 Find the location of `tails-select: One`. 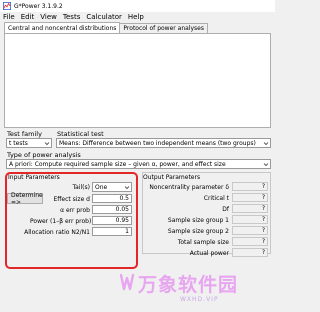

tails-select: One is located at coordinates (112, 187).